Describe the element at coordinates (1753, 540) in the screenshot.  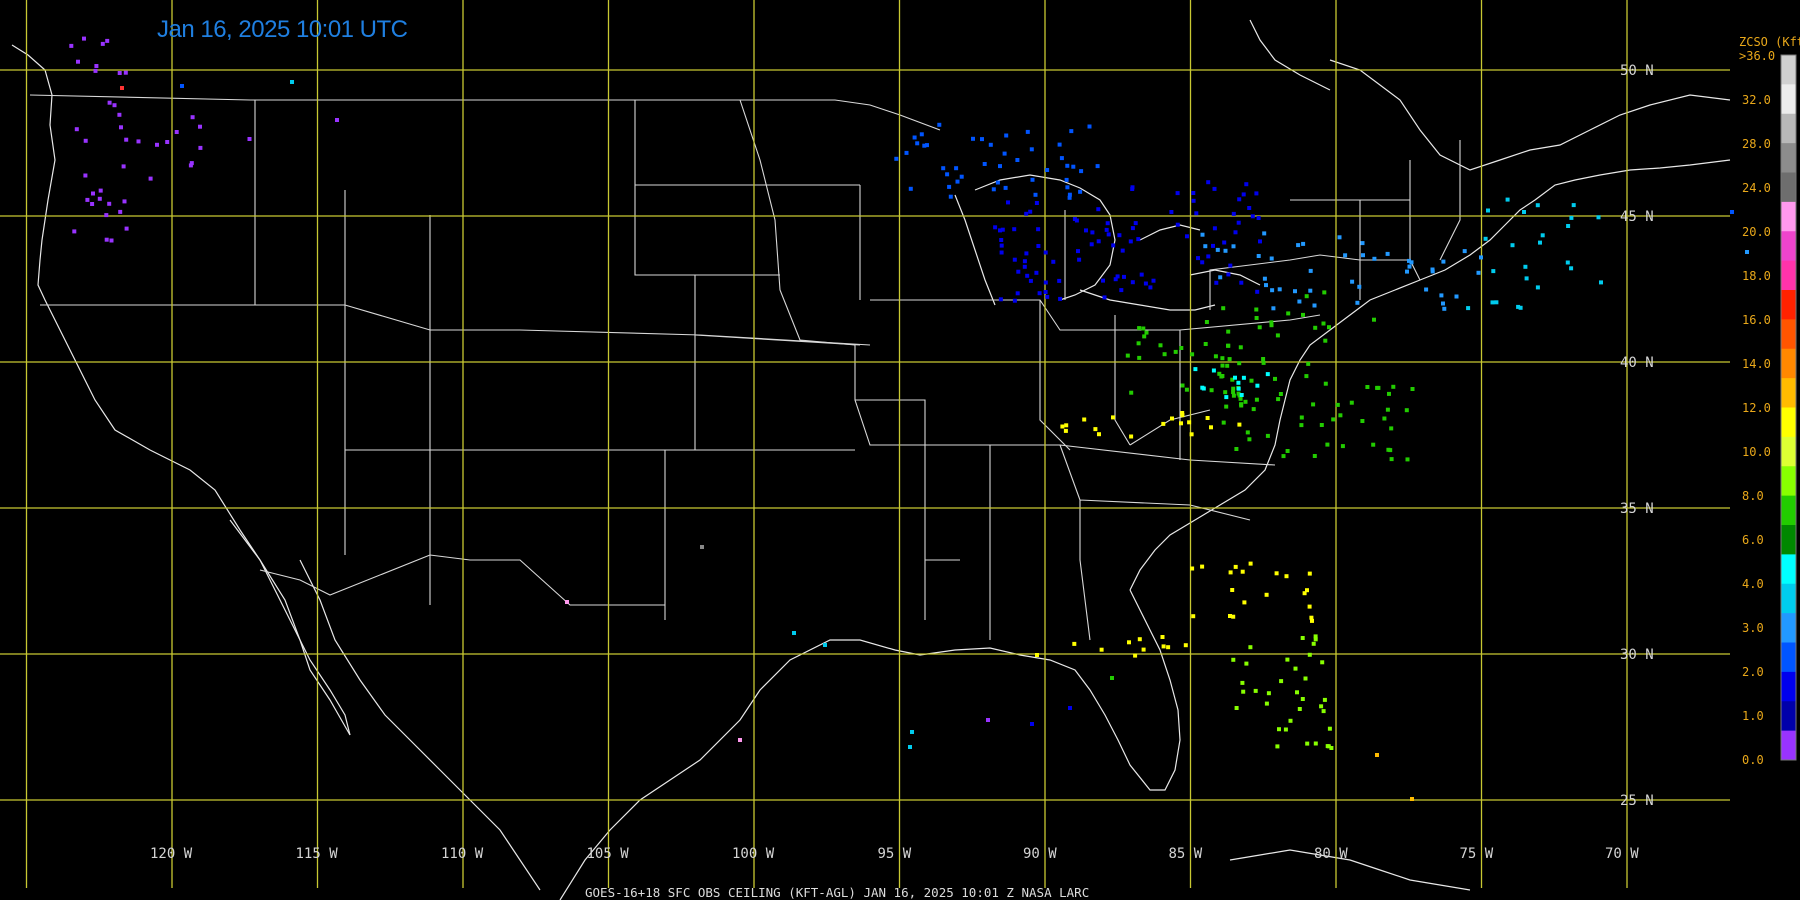
I see `colorbar-label: 6.0` at that location.